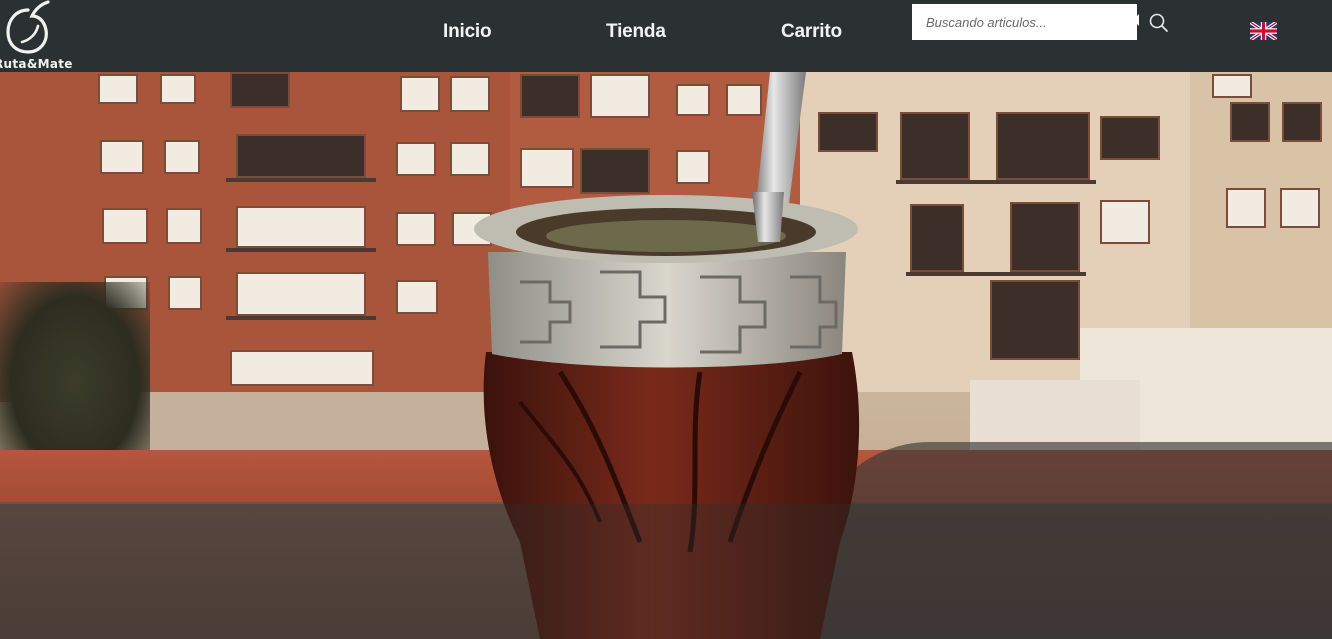 The image size is (1332, 639). I want to click on site-header: Ruta&Mate Inicio Tienda Carrito, so click(666, 36).